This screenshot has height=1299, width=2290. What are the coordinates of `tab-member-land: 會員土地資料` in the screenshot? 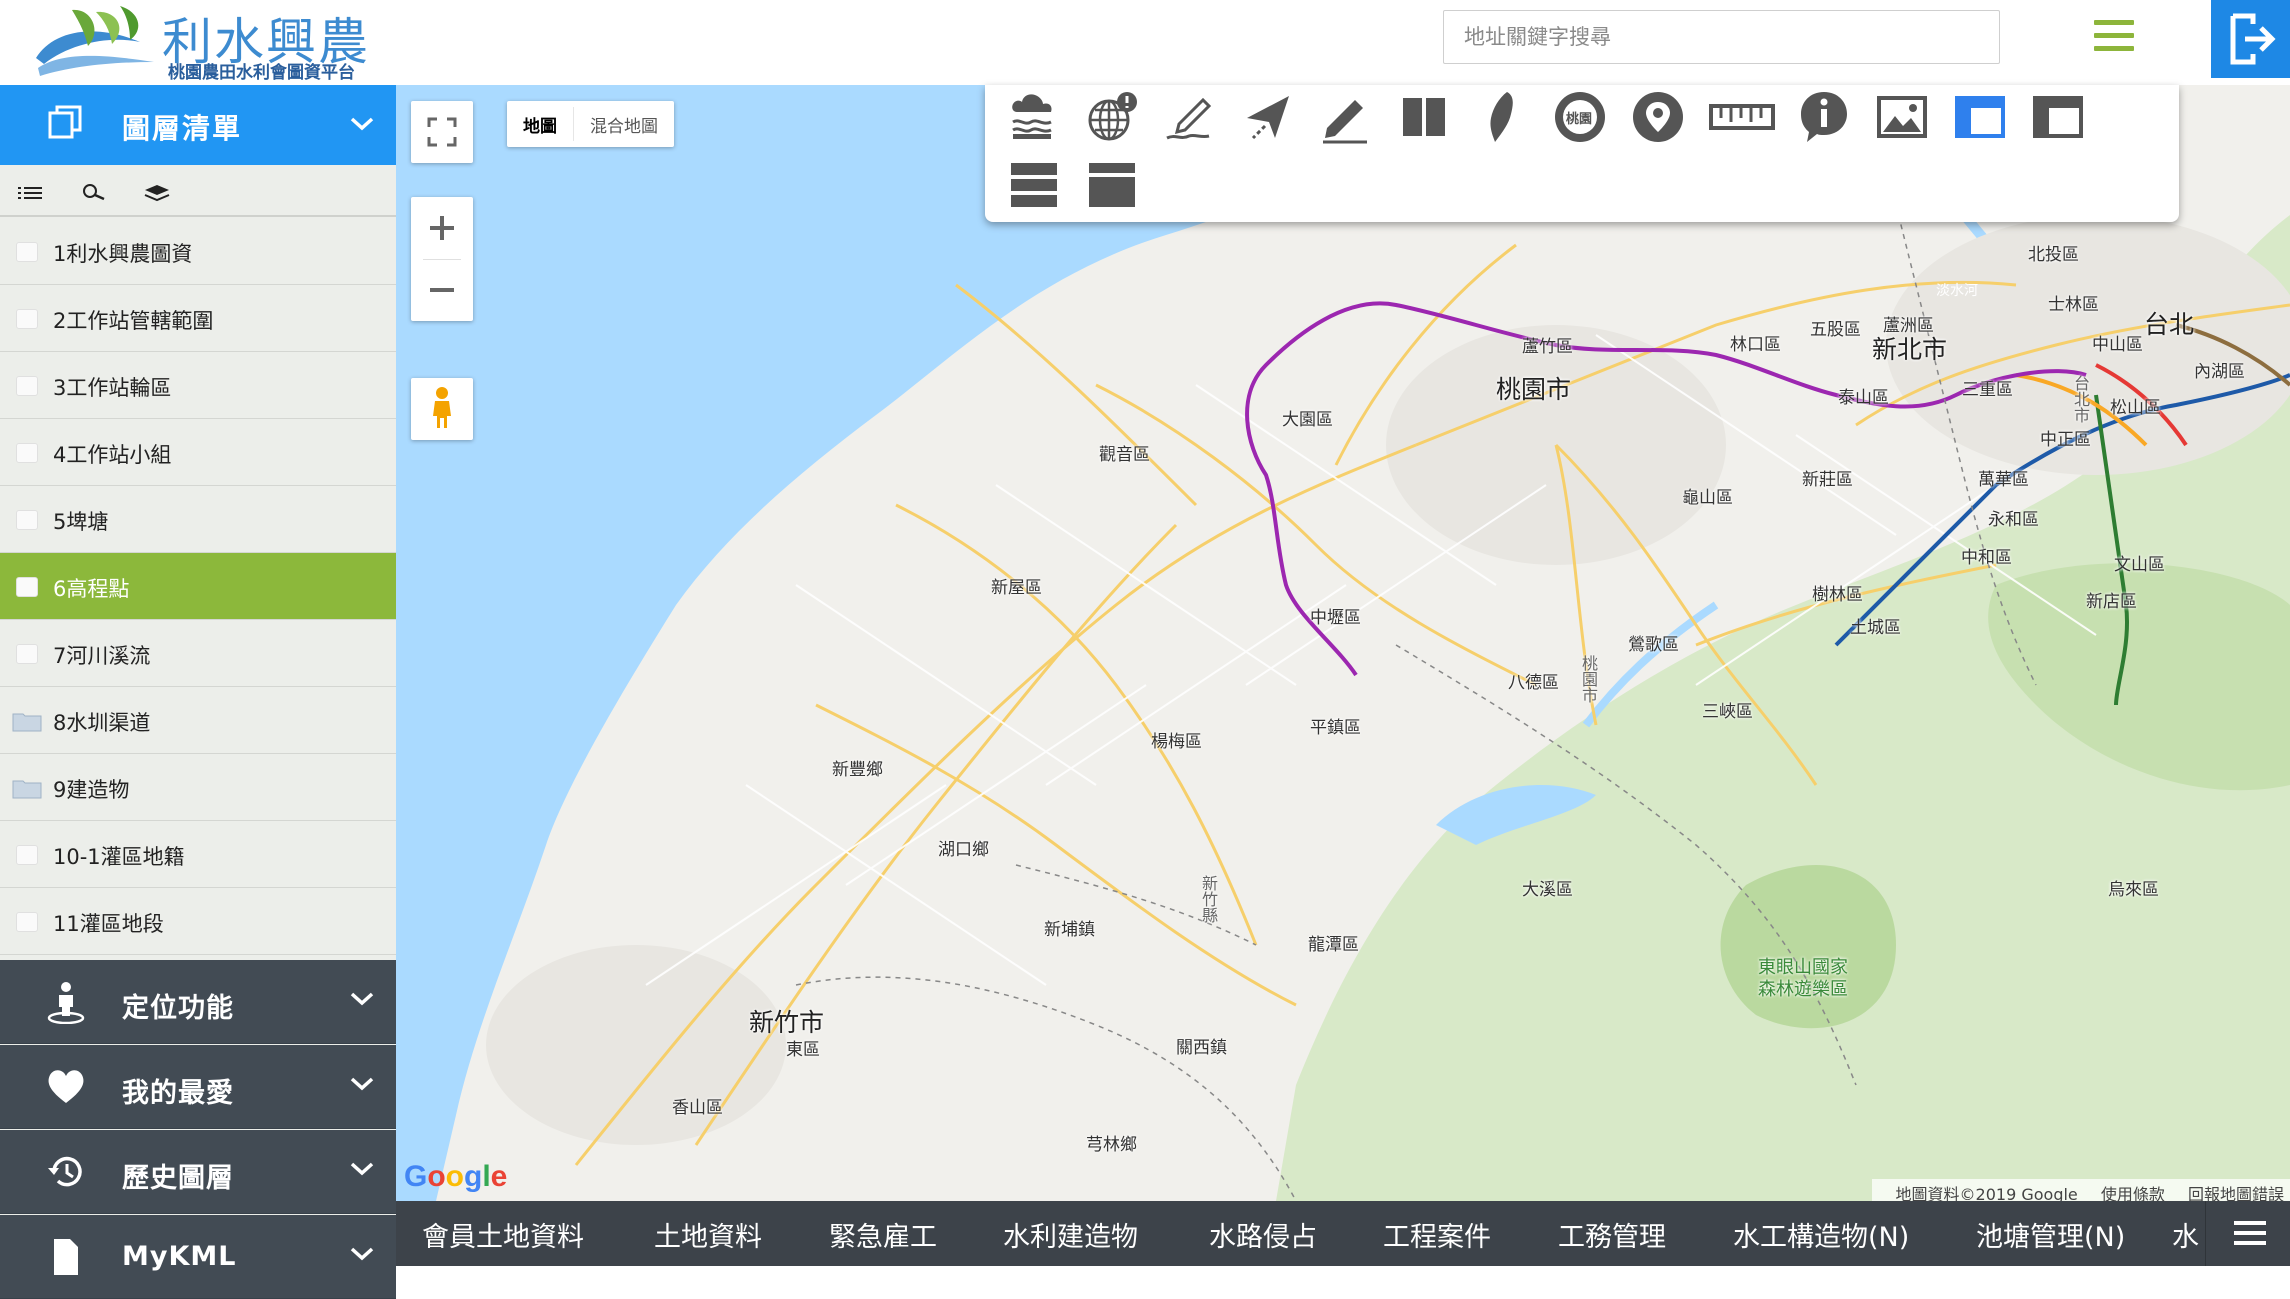 It's located at (503, 1234).